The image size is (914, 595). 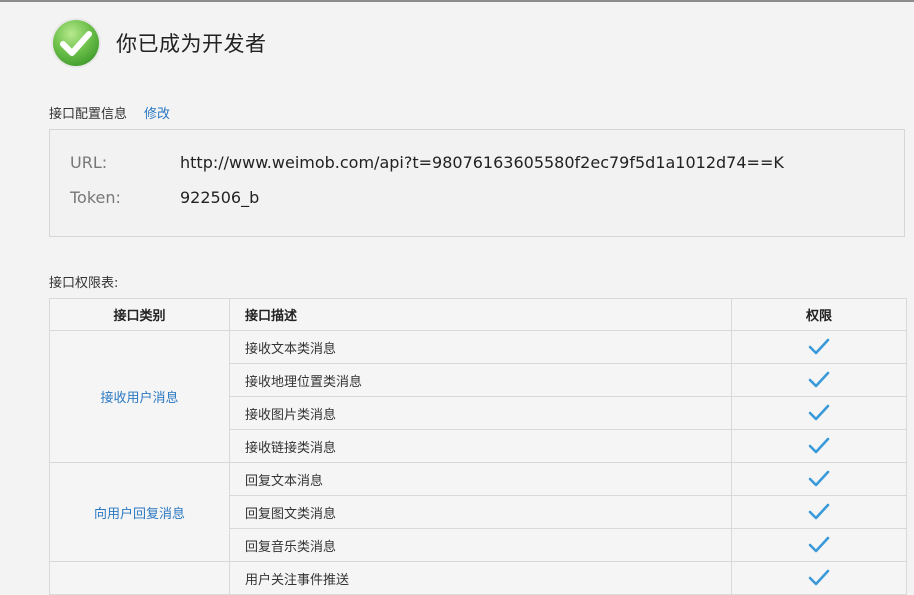 What do you see at coordinates (139, 578) in the screenshot?
I see `category-cell` at bounding box center [139, 578].